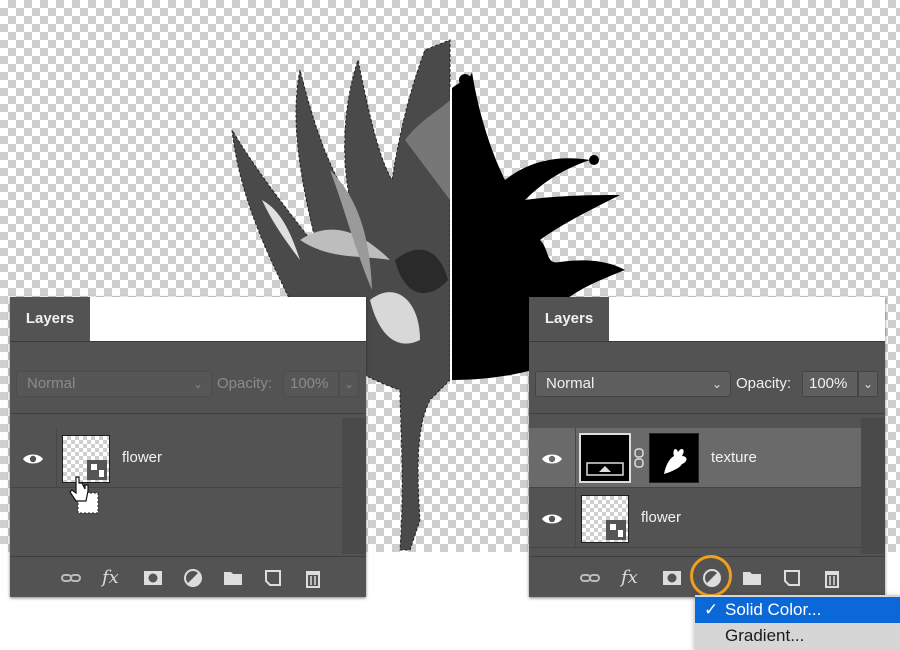 The image size is (900, 650). I want to click on flower-thumb-icon, so click(616, 530).